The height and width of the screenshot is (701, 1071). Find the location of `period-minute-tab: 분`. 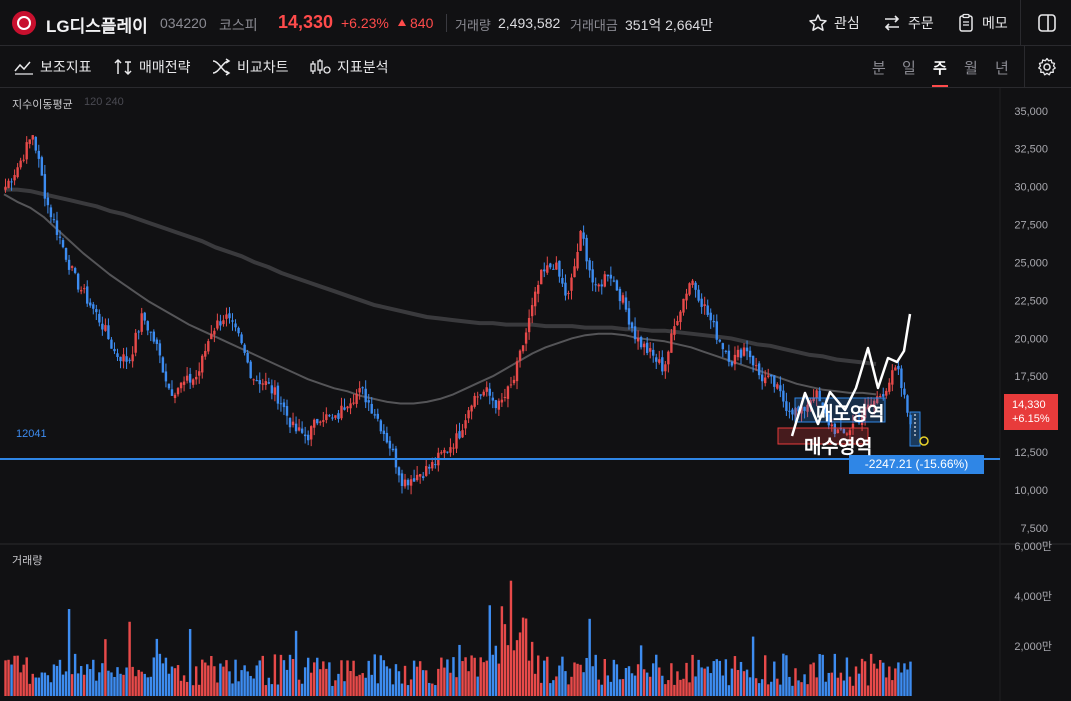

period-minute-tab: 분 is located at coordinates (879, 67).